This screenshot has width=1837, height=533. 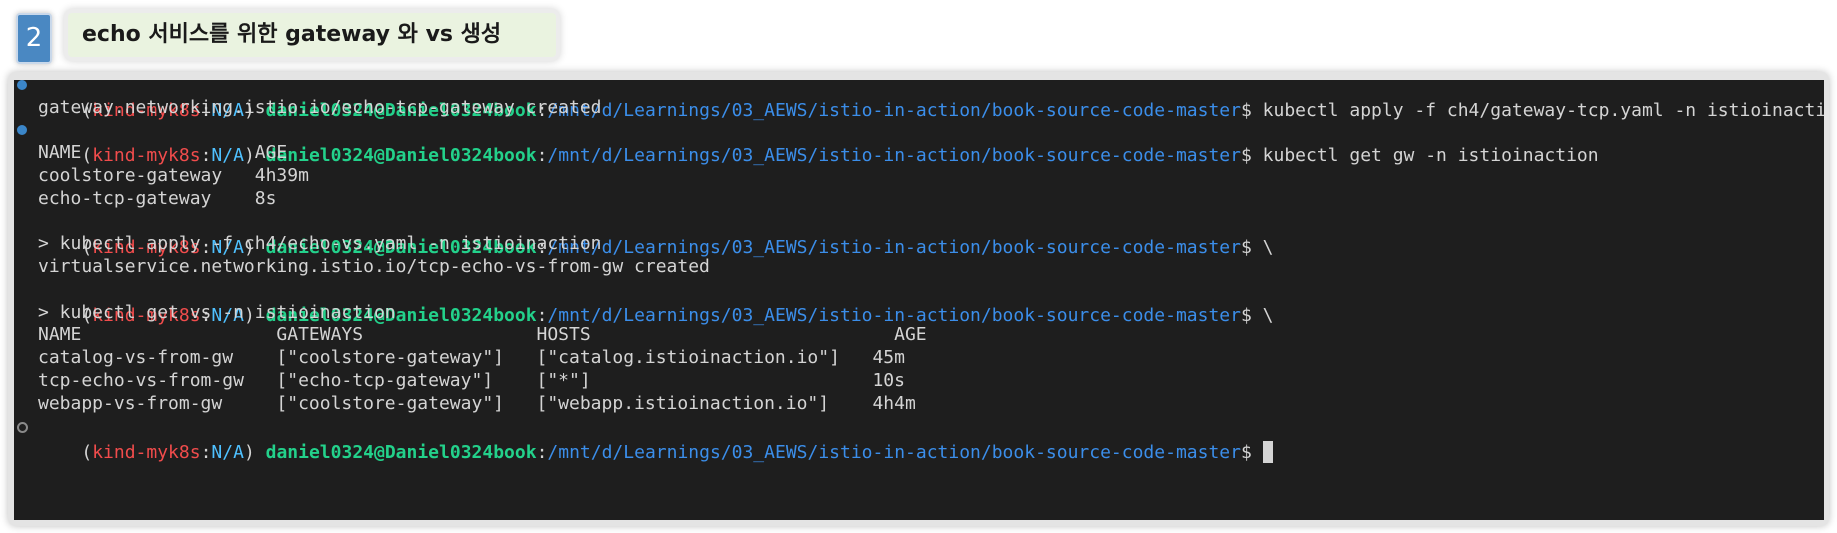 I want to click on text-cursor, so click(x=1267, y=452).